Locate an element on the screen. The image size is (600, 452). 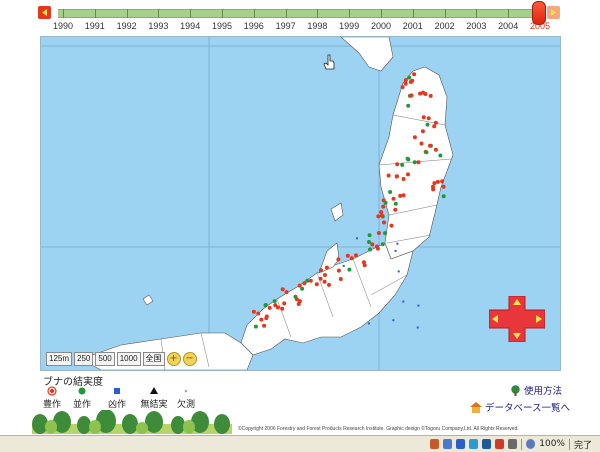
speaker-icon is located at coordinates (461, 444).